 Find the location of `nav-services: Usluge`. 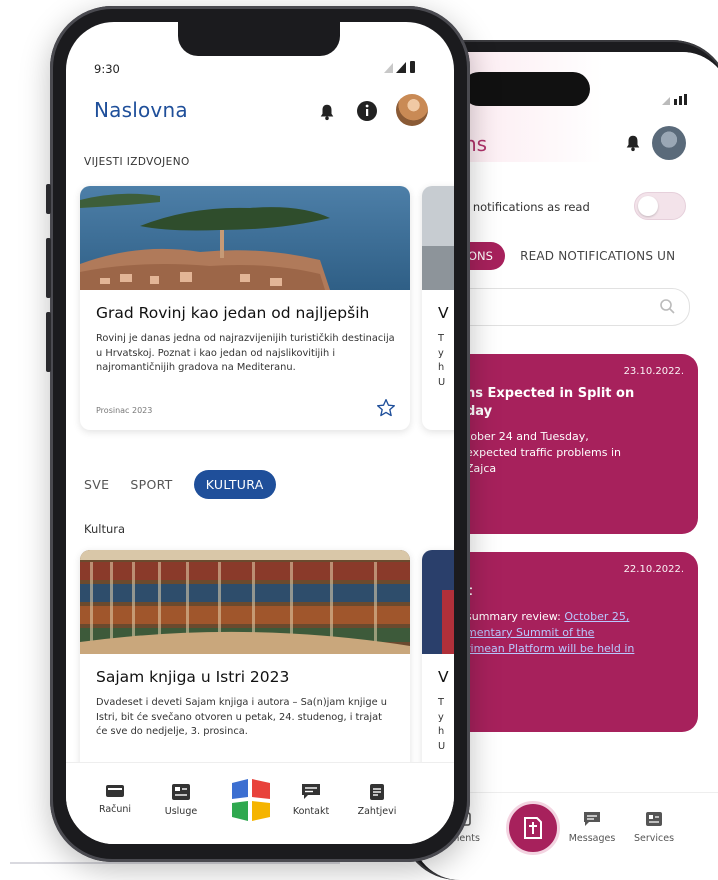

nav-services: Usluge is located at coordinates (181, 800).